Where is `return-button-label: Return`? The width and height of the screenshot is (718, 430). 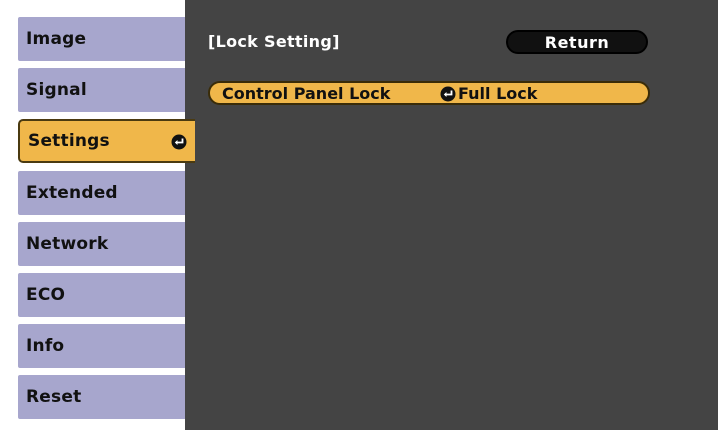 return-button-label: Return is located at coordinates (577, 42).